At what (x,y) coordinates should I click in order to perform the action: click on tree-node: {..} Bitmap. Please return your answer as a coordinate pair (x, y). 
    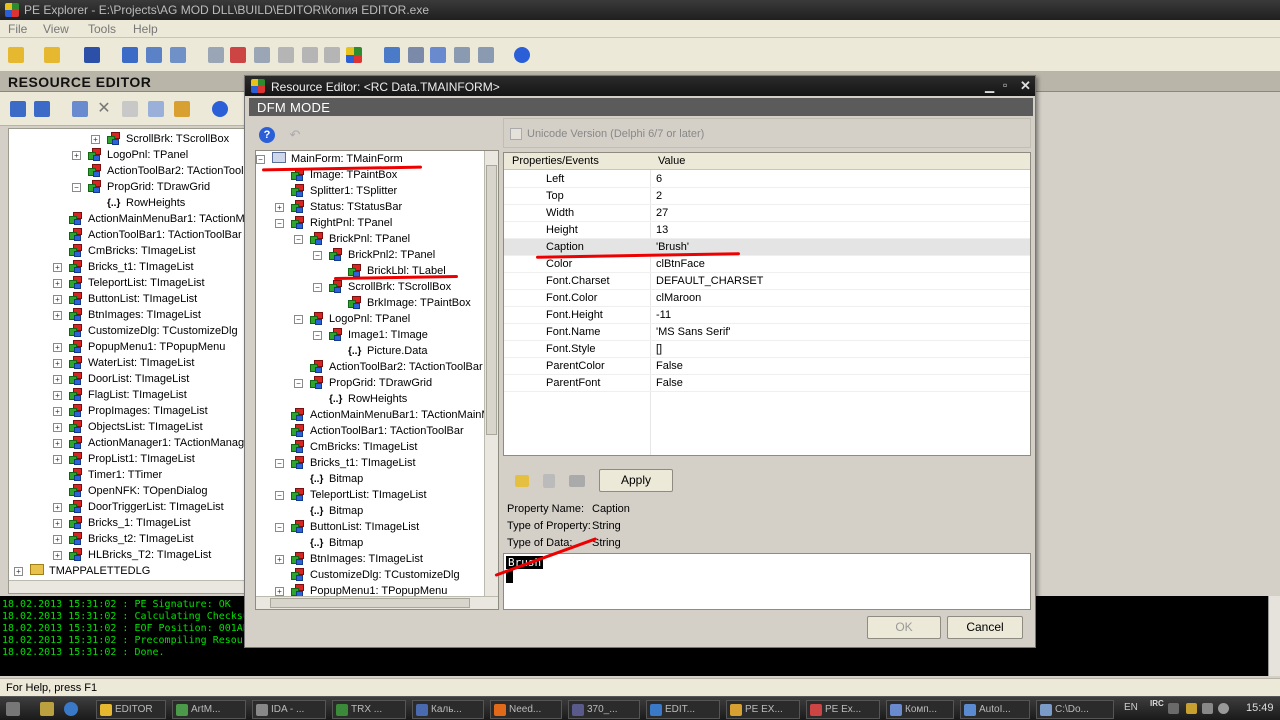
    Looking at the image, I should click on (377, 479).